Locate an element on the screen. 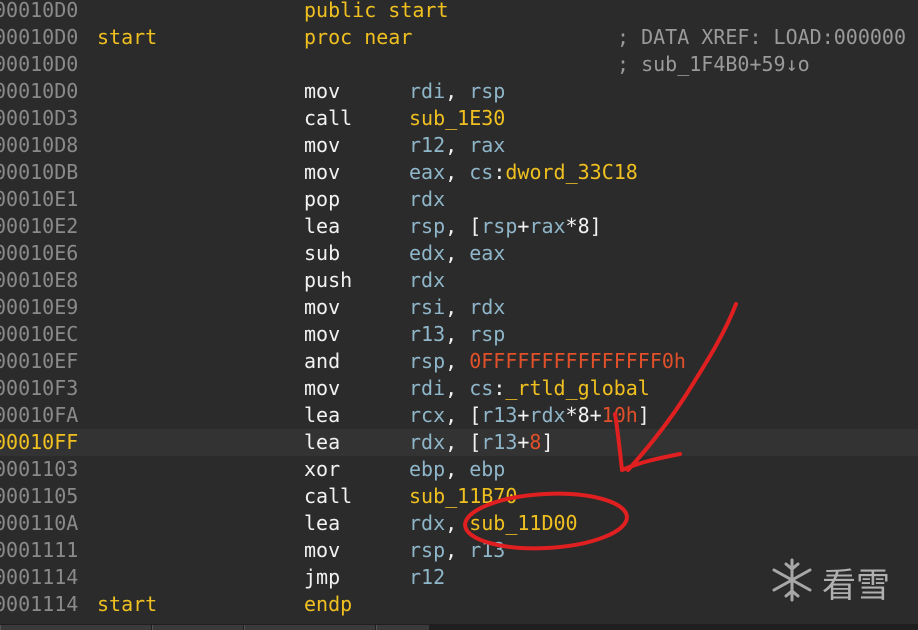 The width and height of the screenshot is (918, 630). red-arrow-head is located at coordinates (647, 442).